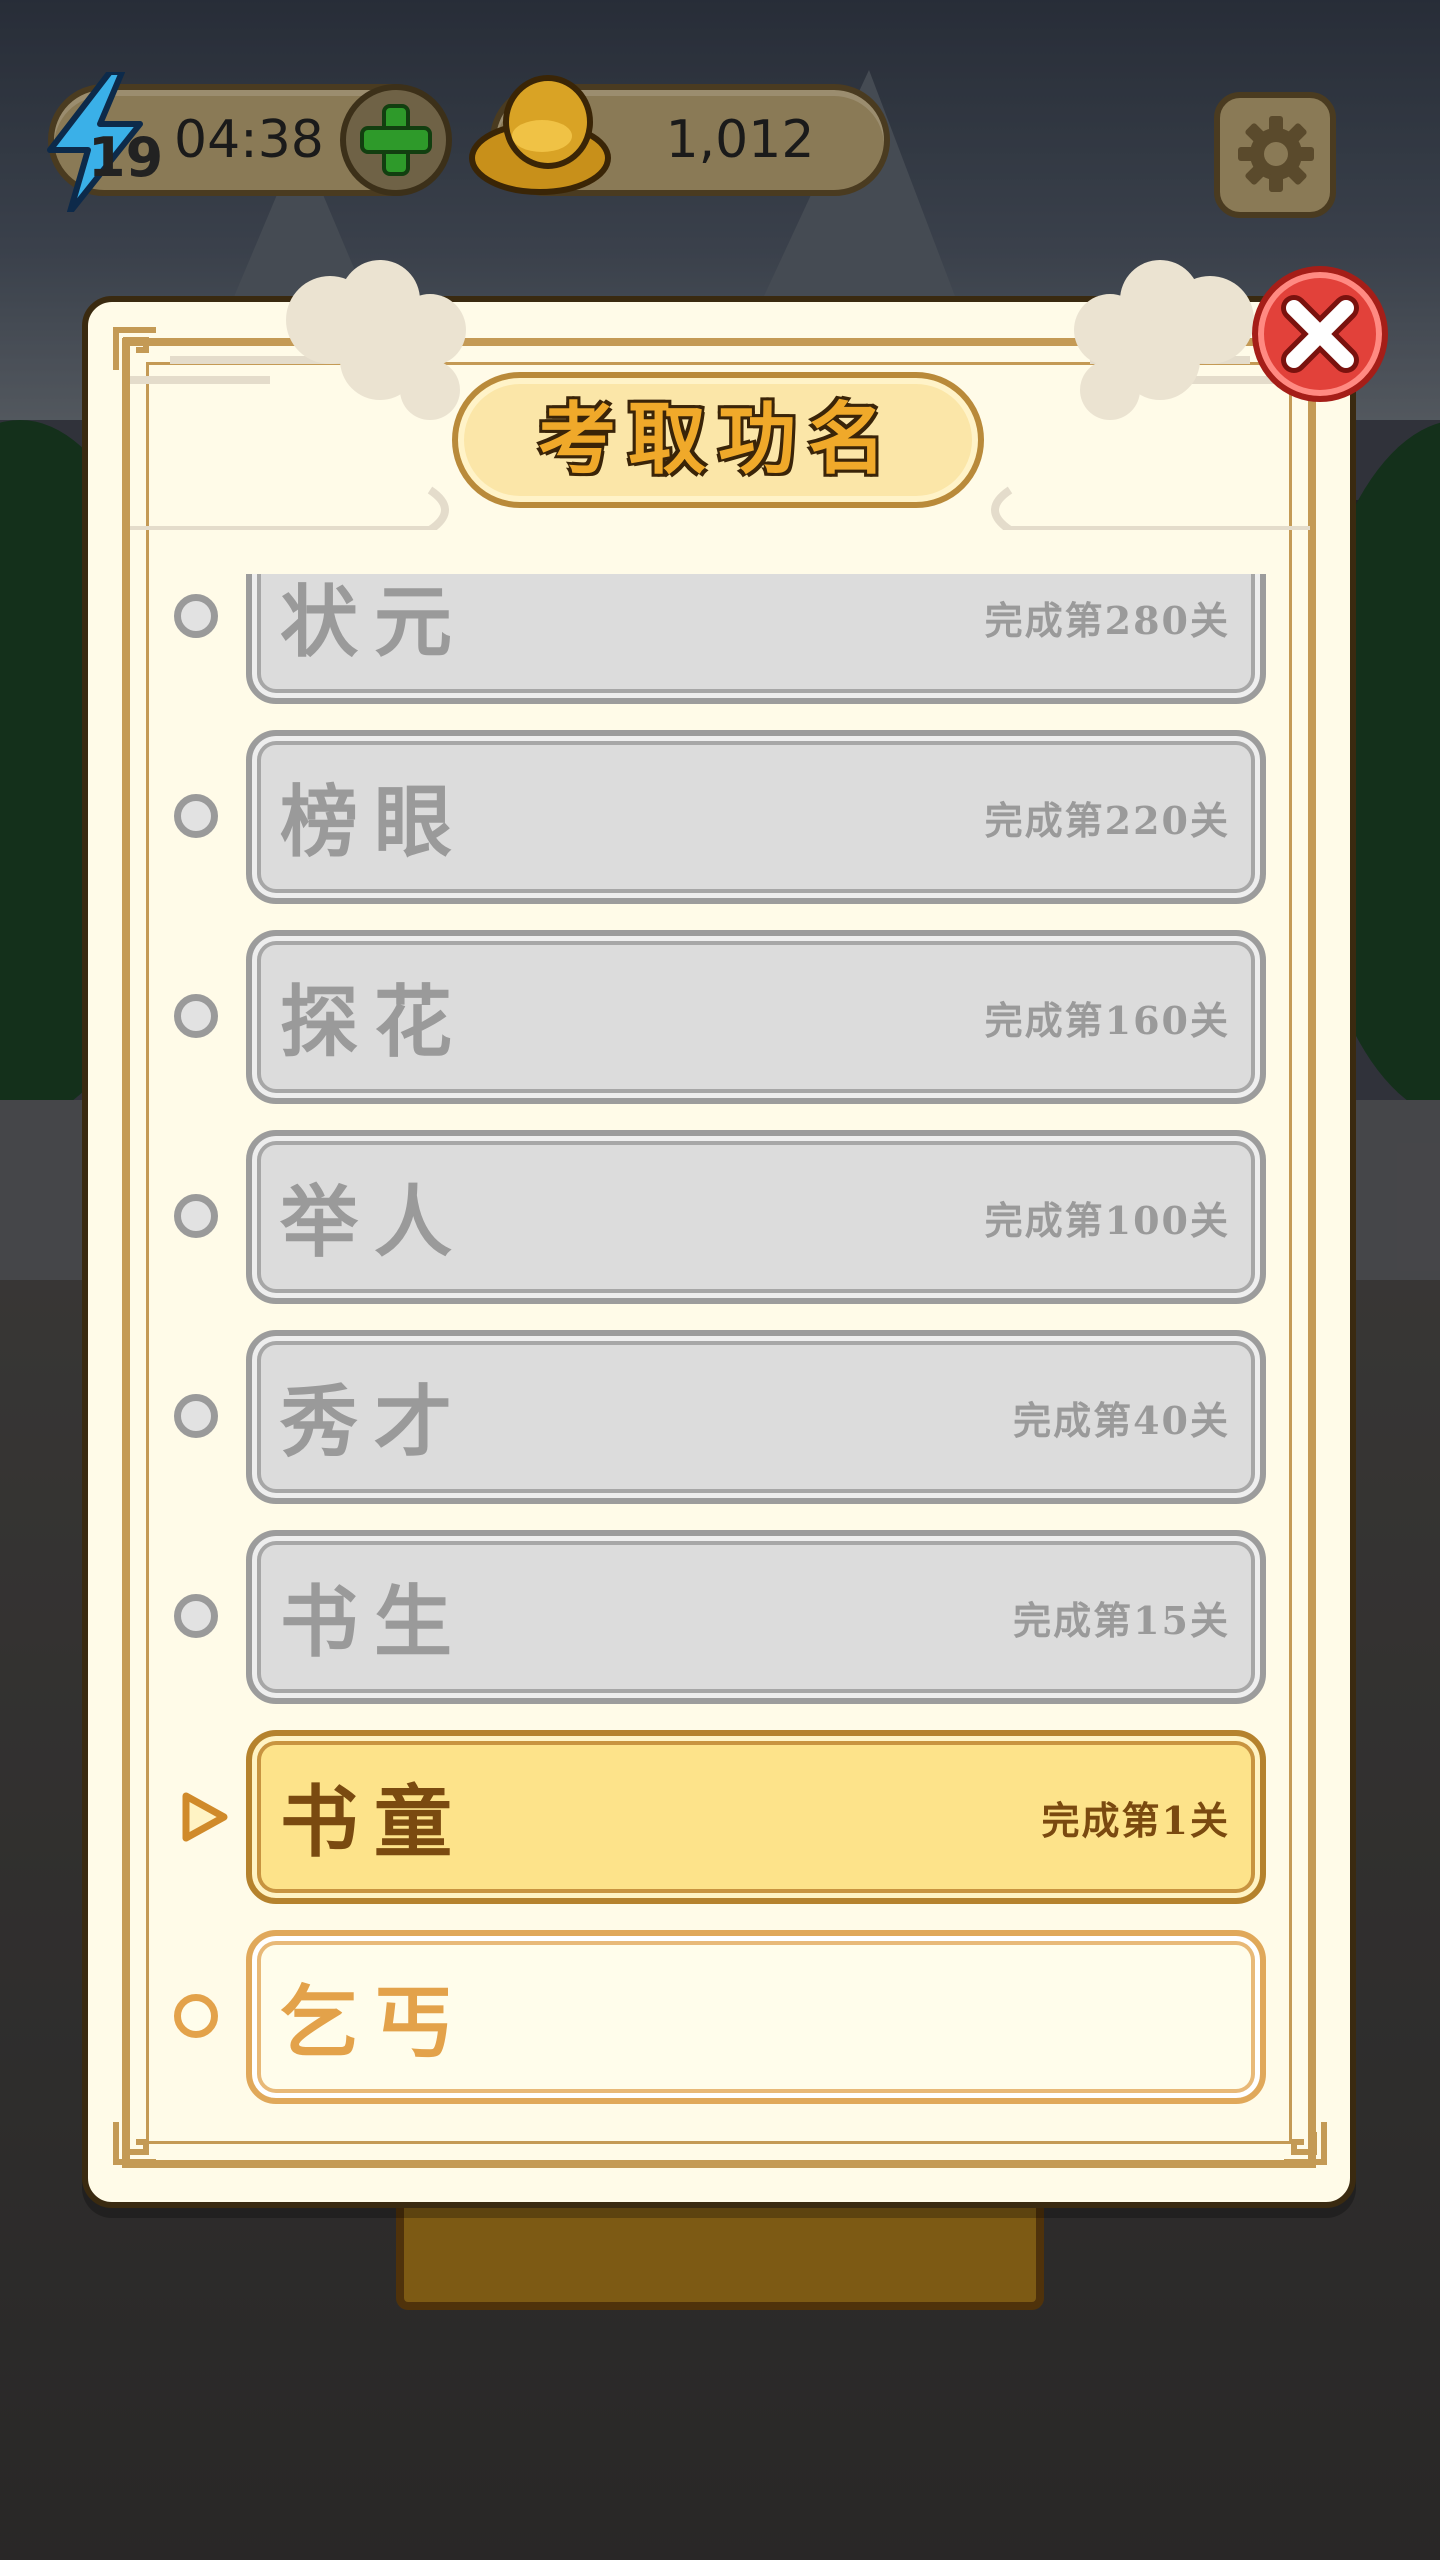 This screenshot has width=1440, height=2560. Describe the element at coordinates (740, 140) in the screenshot. I see `coin-count: 1,012` at that location.